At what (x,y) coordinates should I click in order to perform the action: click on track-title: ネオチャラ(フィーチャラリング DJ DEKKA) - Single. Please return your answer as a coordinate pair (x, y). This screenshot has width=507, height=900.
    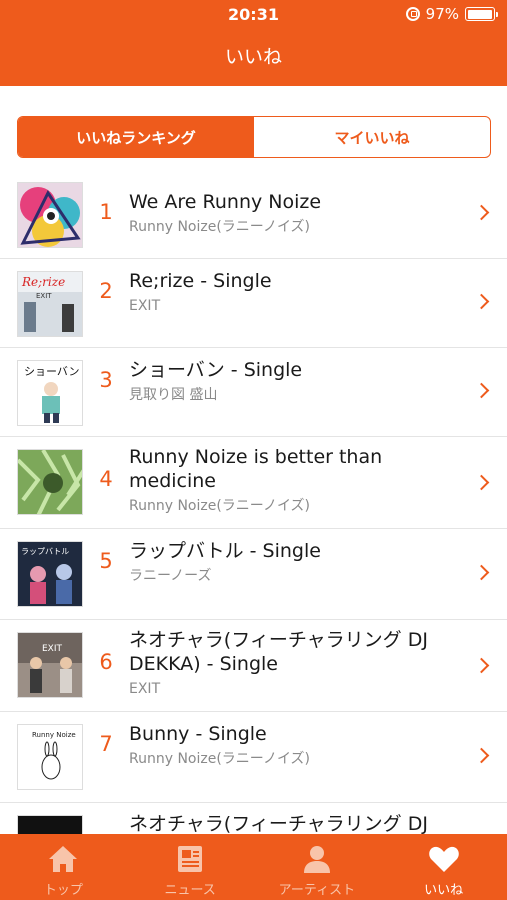
    Looking at the image, I should click on (278, 652).